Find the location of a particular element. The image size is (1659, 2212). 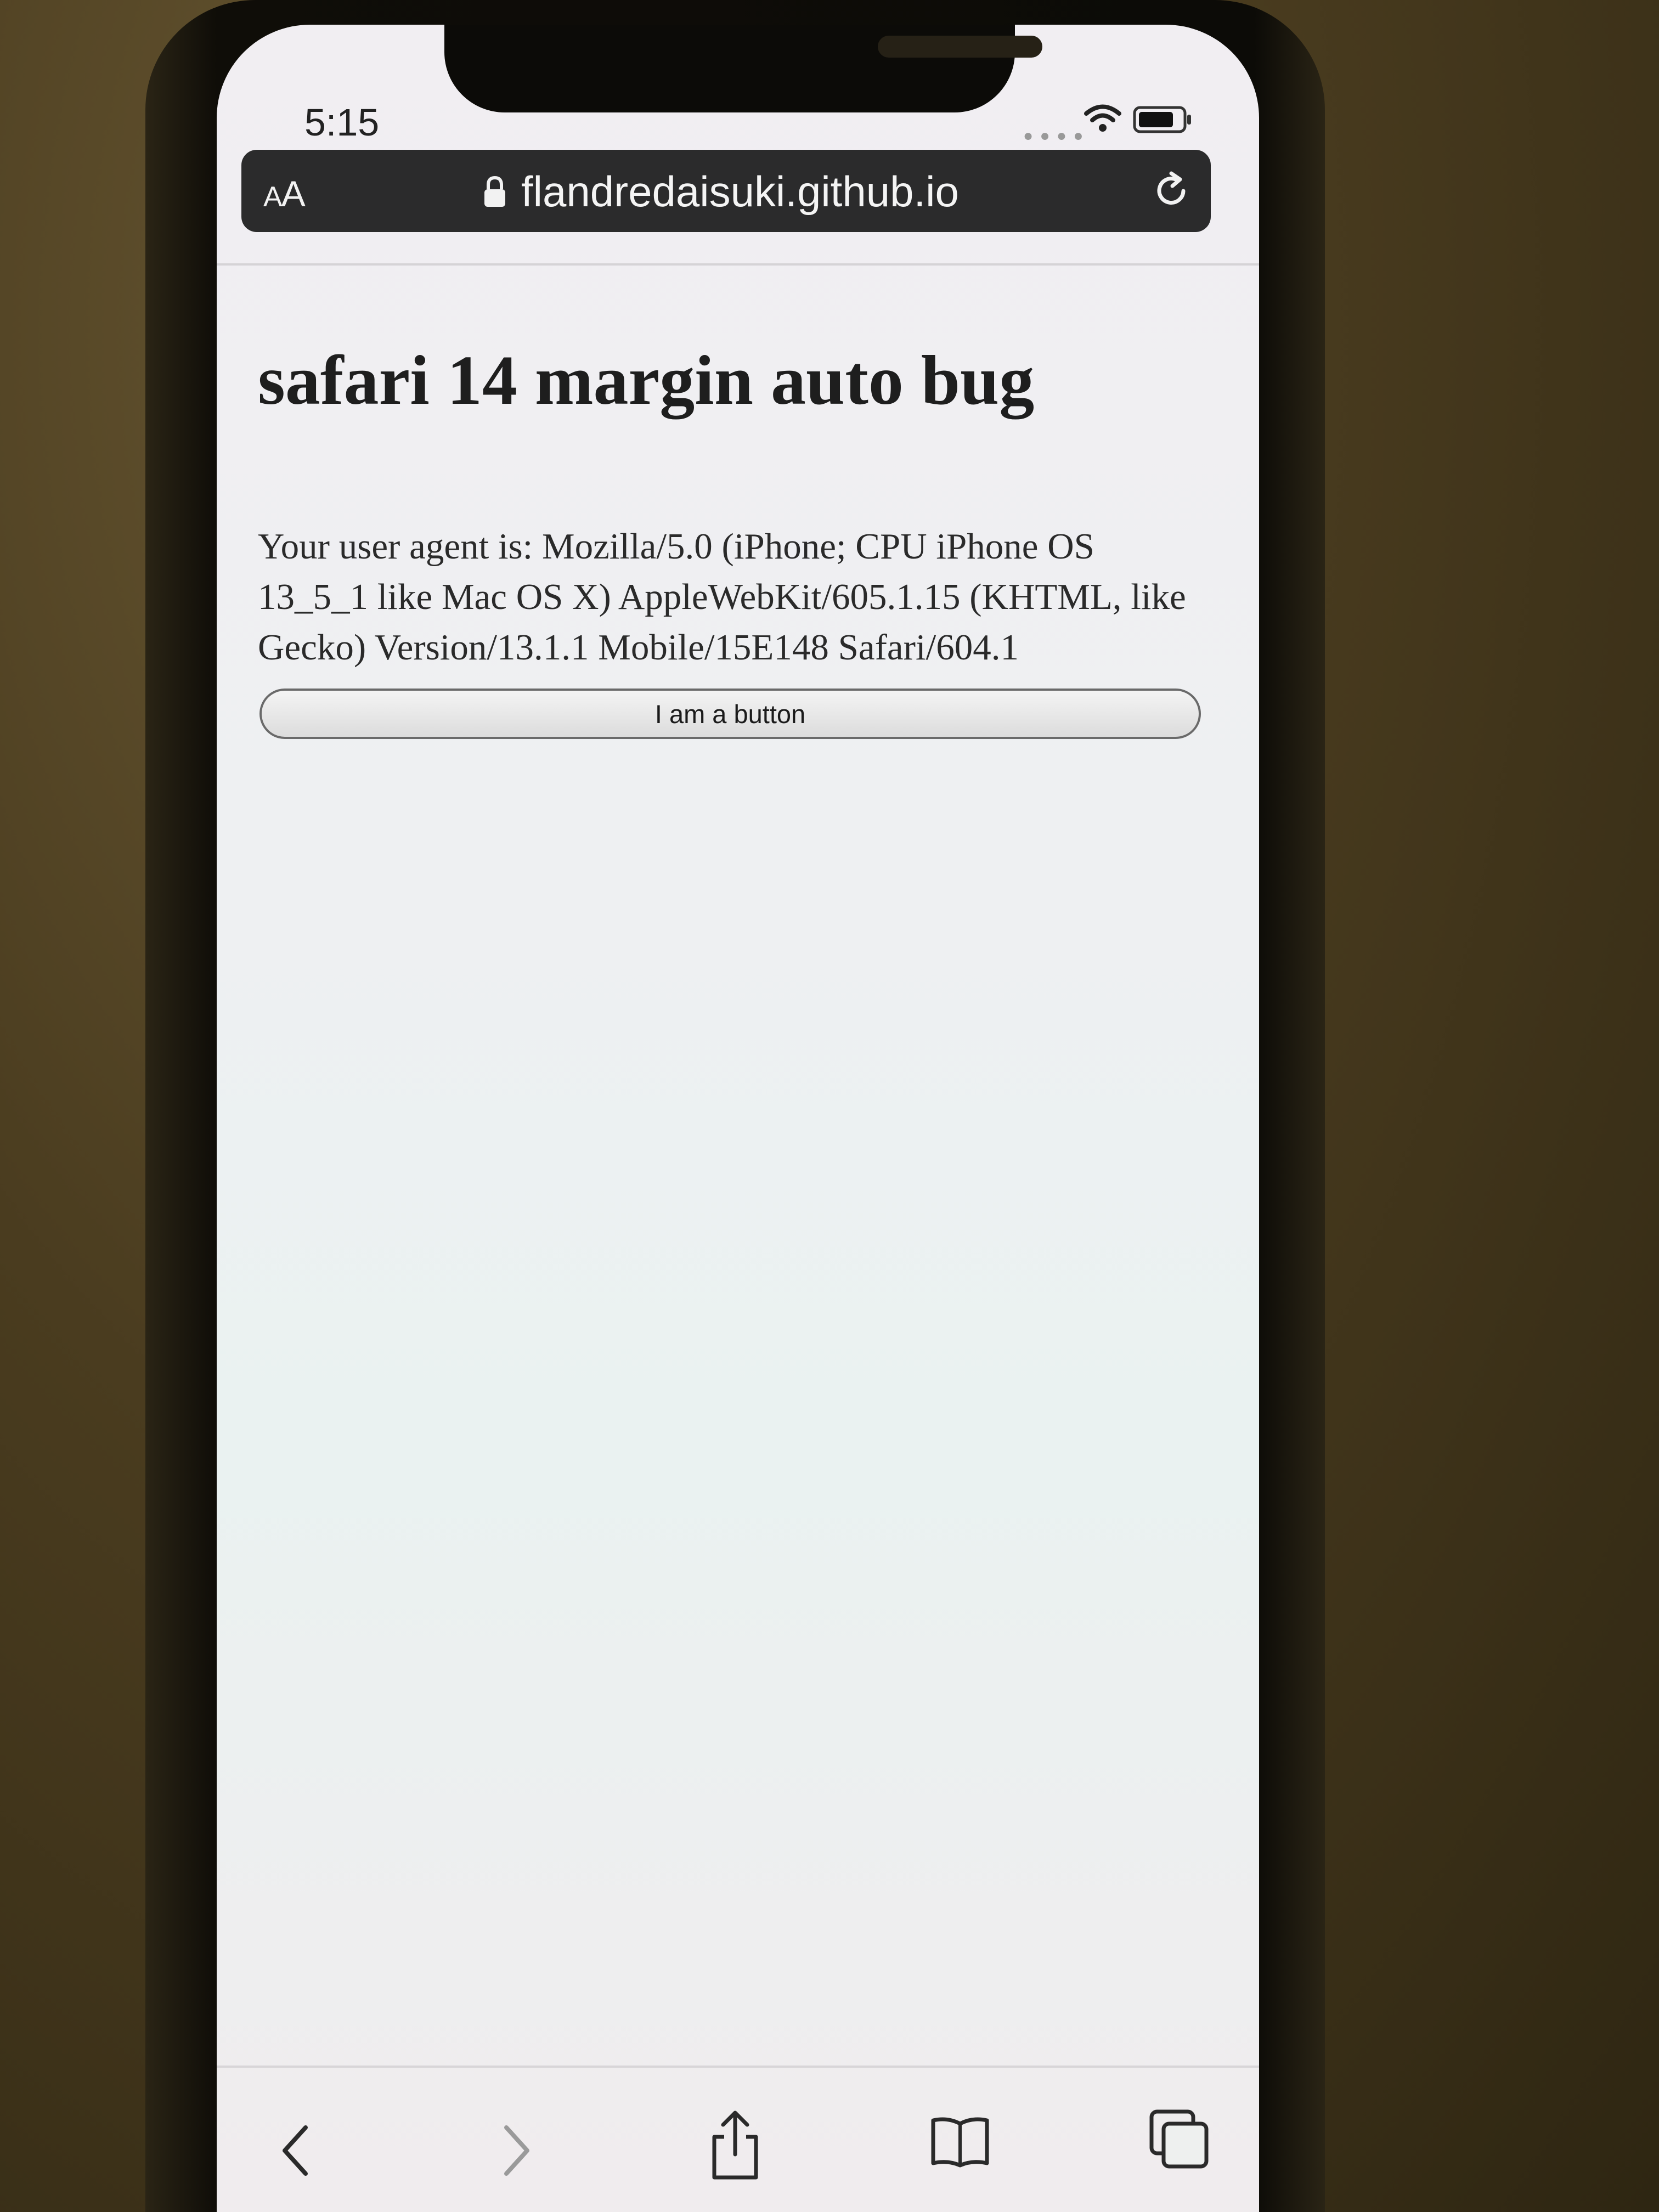

toolbar-divider-top is located at coordinates (738, 264).